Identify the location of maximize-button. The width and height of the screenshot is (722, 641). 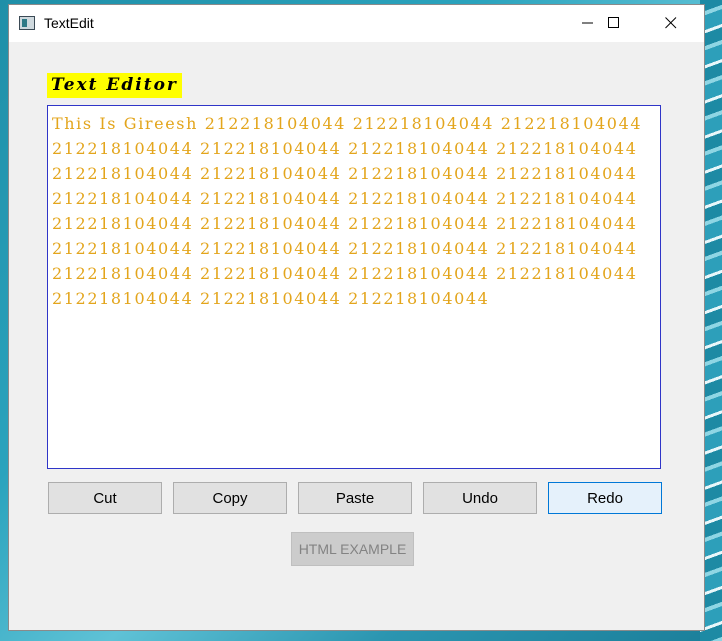
(616, 23).